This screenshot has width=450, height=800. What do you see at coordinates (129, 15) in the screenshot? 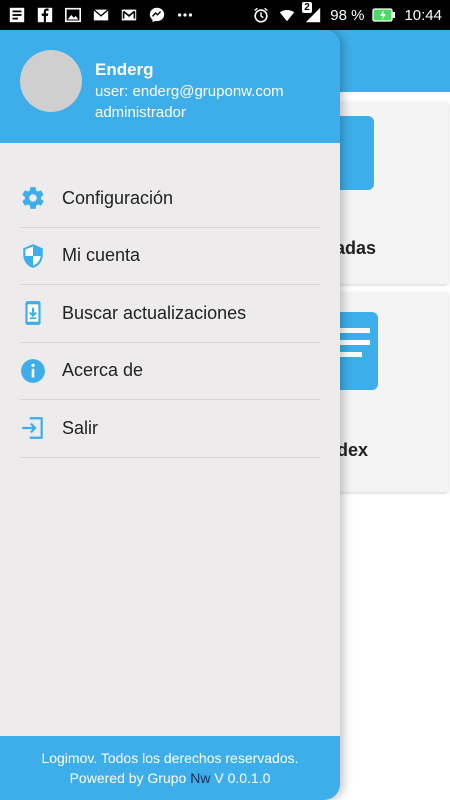
I see `gmail-icon` at bounding box center [129, 15].